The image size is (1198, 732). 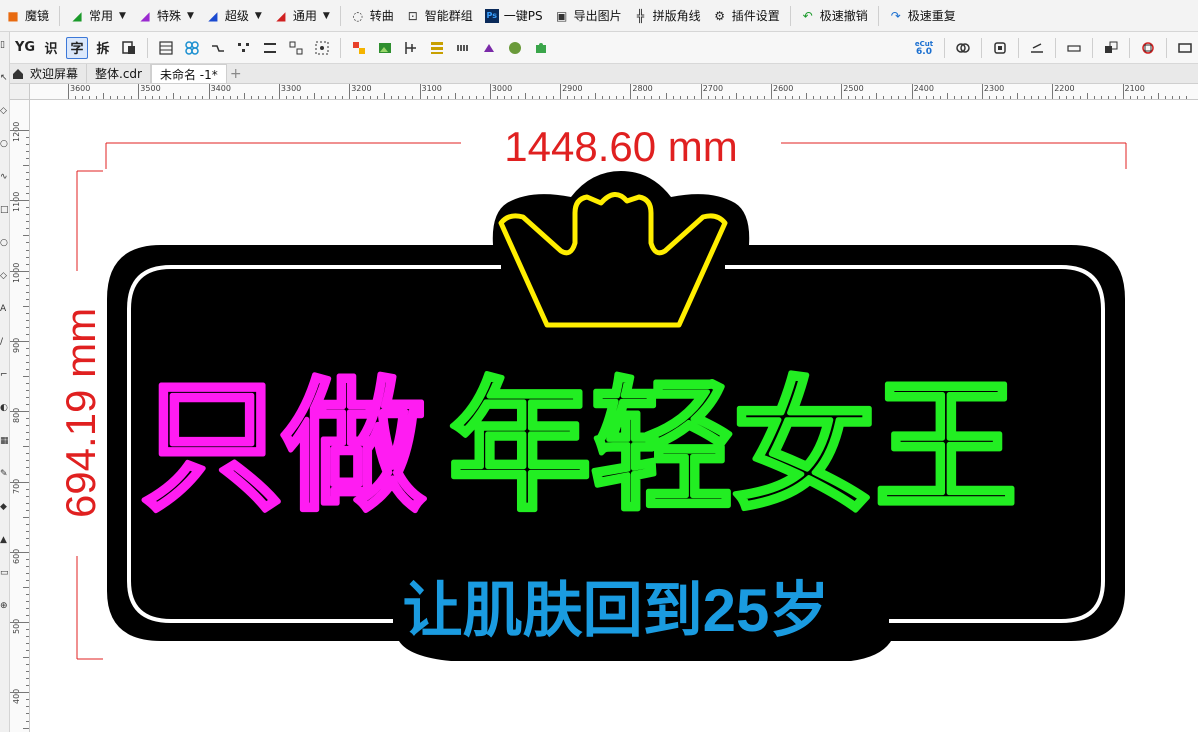 I want to click on toolbar-gear-button: ⚙ 插件设置, so click(x=746, y=15).